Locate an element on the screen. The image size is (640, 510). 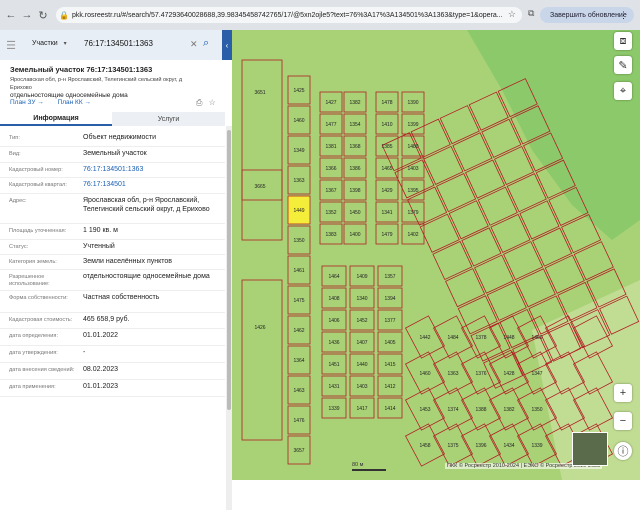
object-title: Земельный участок 76:17:134501:1363 is located at coordinates (81, 69).